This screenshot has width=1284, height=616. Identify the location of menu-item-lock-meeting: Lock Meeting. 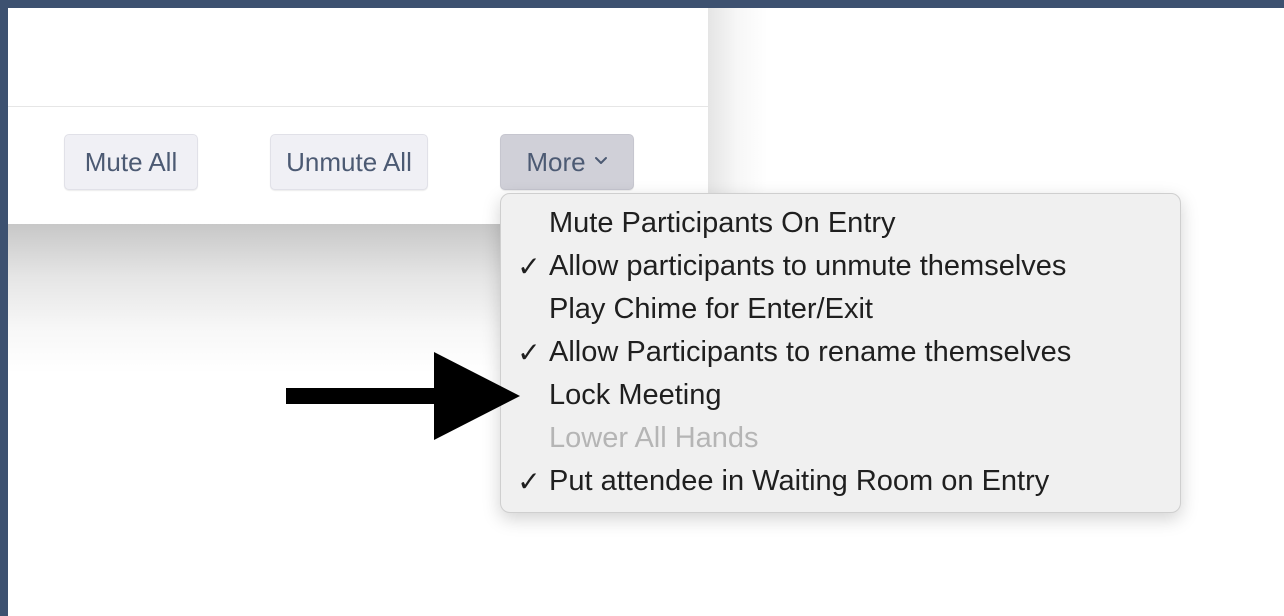
(840, 395).